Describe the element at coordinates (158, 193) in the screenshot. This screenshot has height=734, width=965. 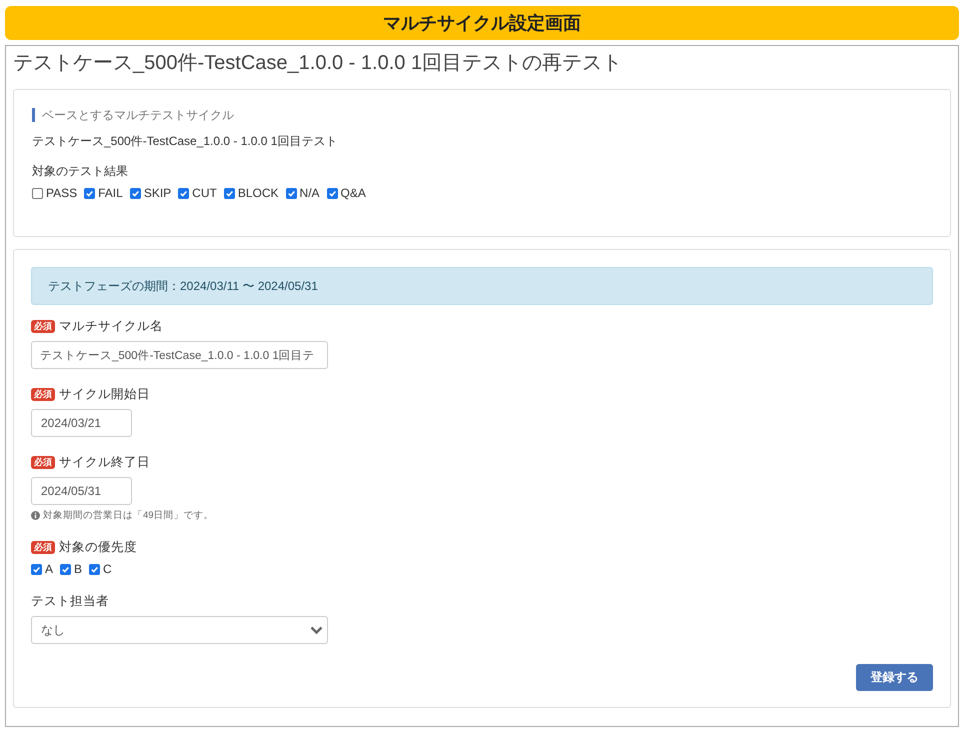
I see `checkbox-label: SKIP` at that location.